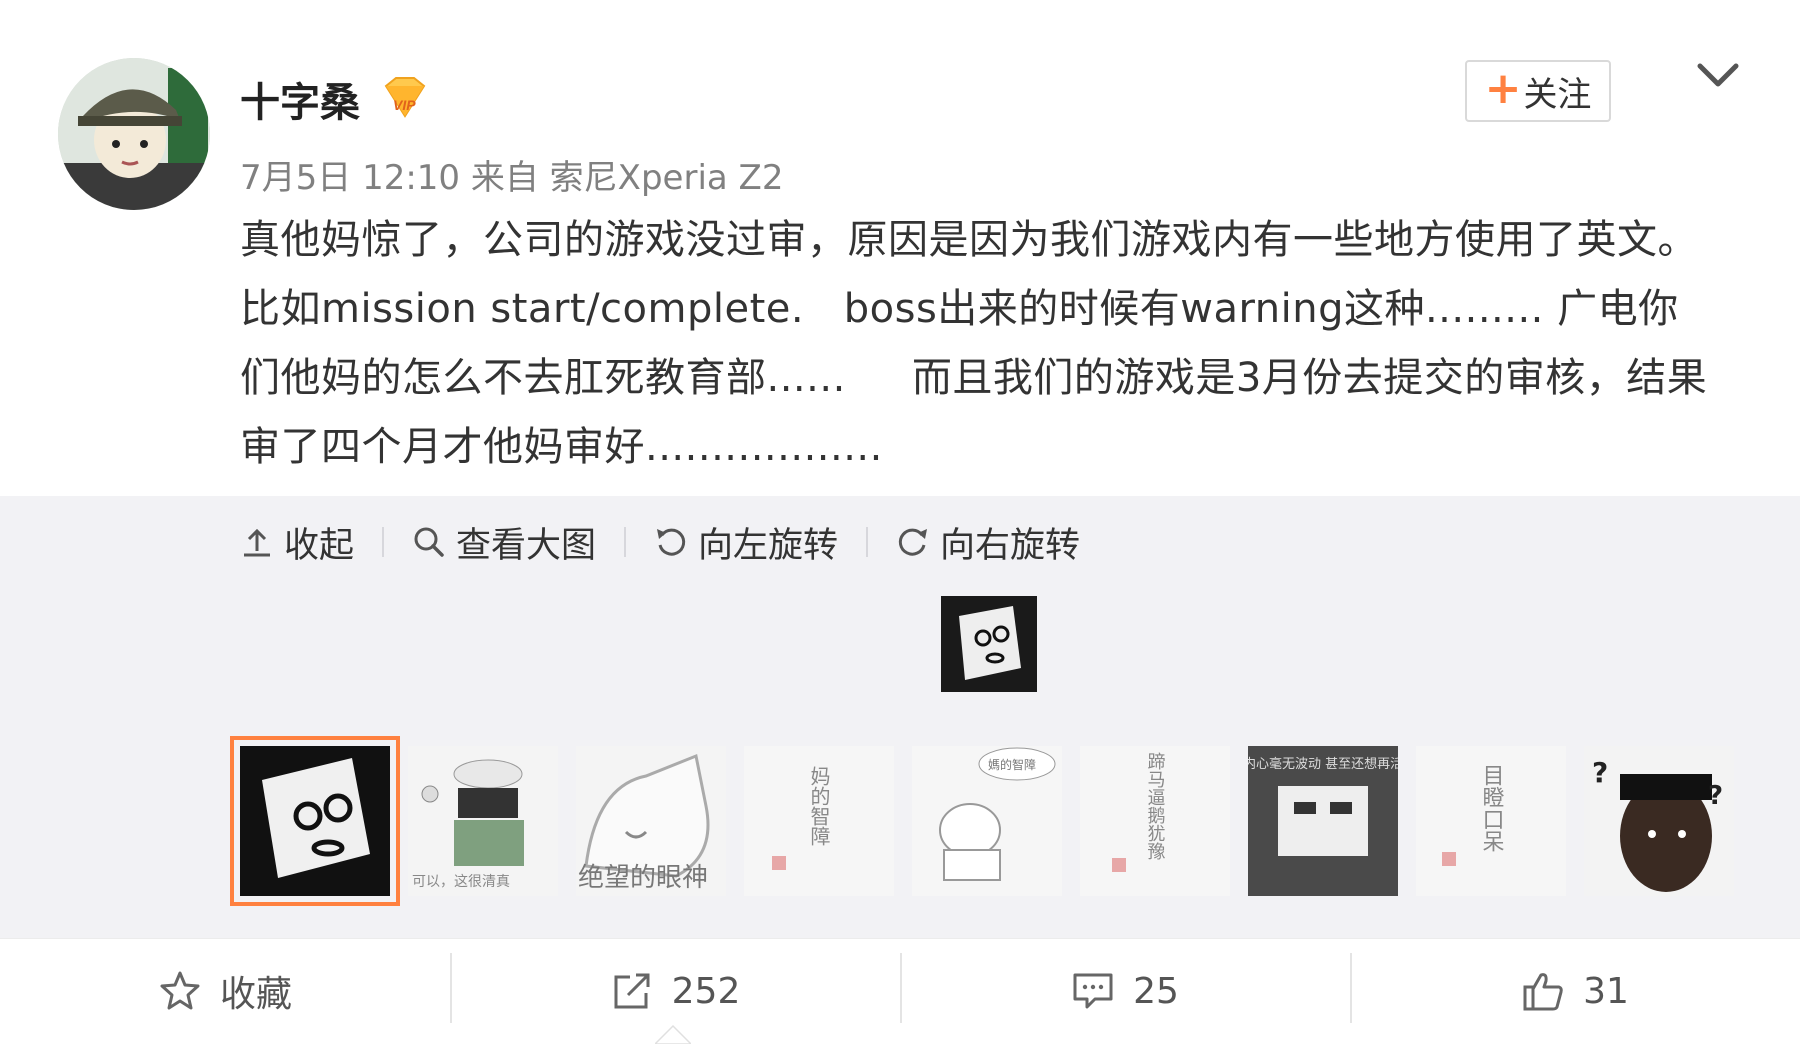 The width and height of the screenshot is (1802, 1046). I want to click on chevron-down-icon, so click(1718, 76).